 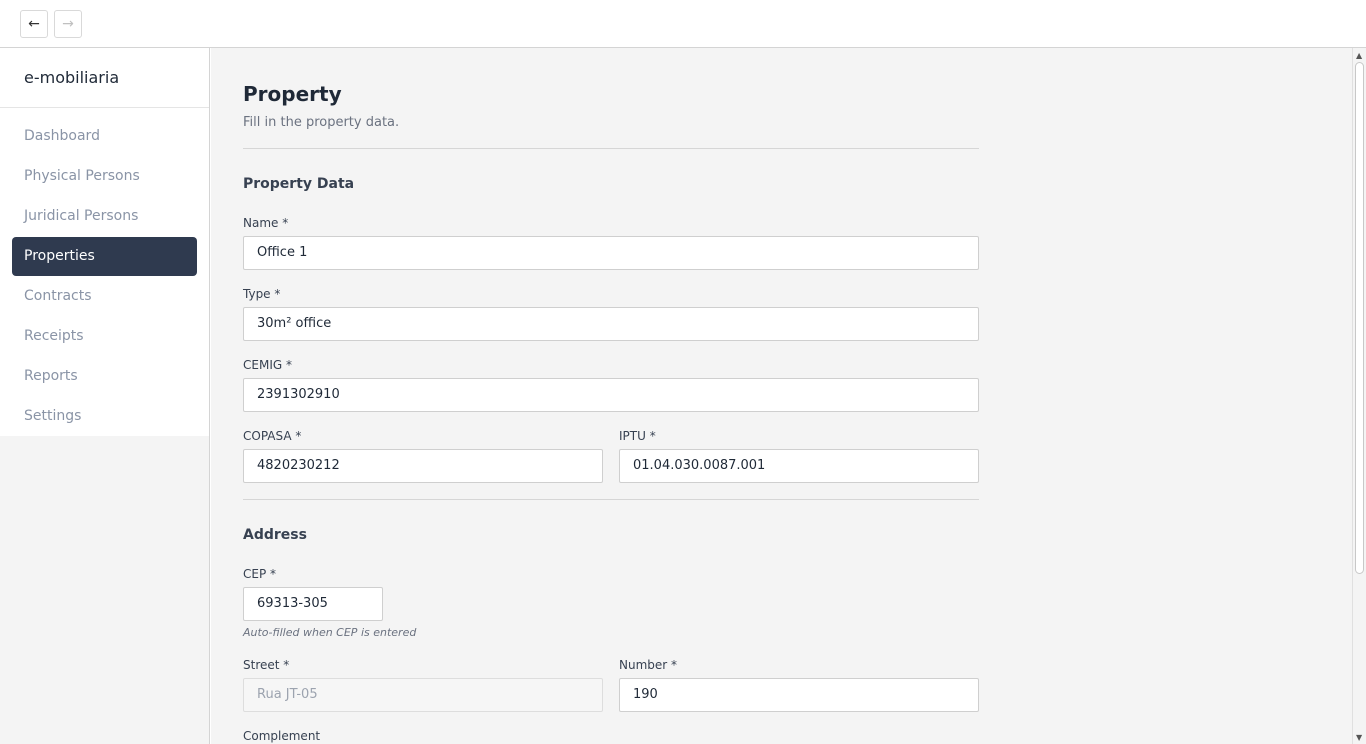 What do you see at coordinates (104, 256) in the screenshot?
I see `sidebar-item-properties: Properties` at bounding box center [104, 256].